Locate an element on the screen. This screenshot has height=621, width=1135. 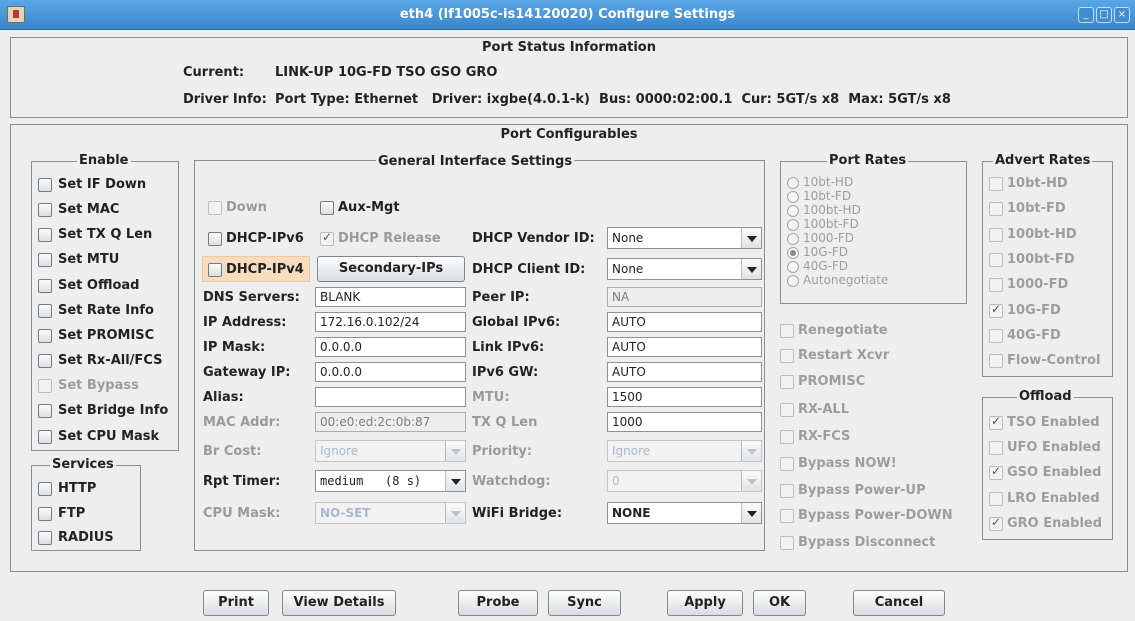
current-value: LINK-UP 10G-FD TSO GSO GRO is located at coordinates (386, 72).